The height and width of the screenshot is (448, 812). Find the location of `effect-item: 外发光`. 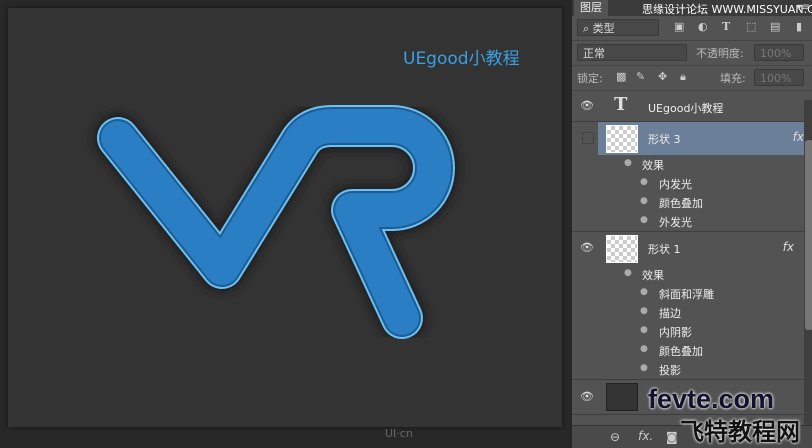

effect-item: 外发光 is located at coordinates (675, 222).